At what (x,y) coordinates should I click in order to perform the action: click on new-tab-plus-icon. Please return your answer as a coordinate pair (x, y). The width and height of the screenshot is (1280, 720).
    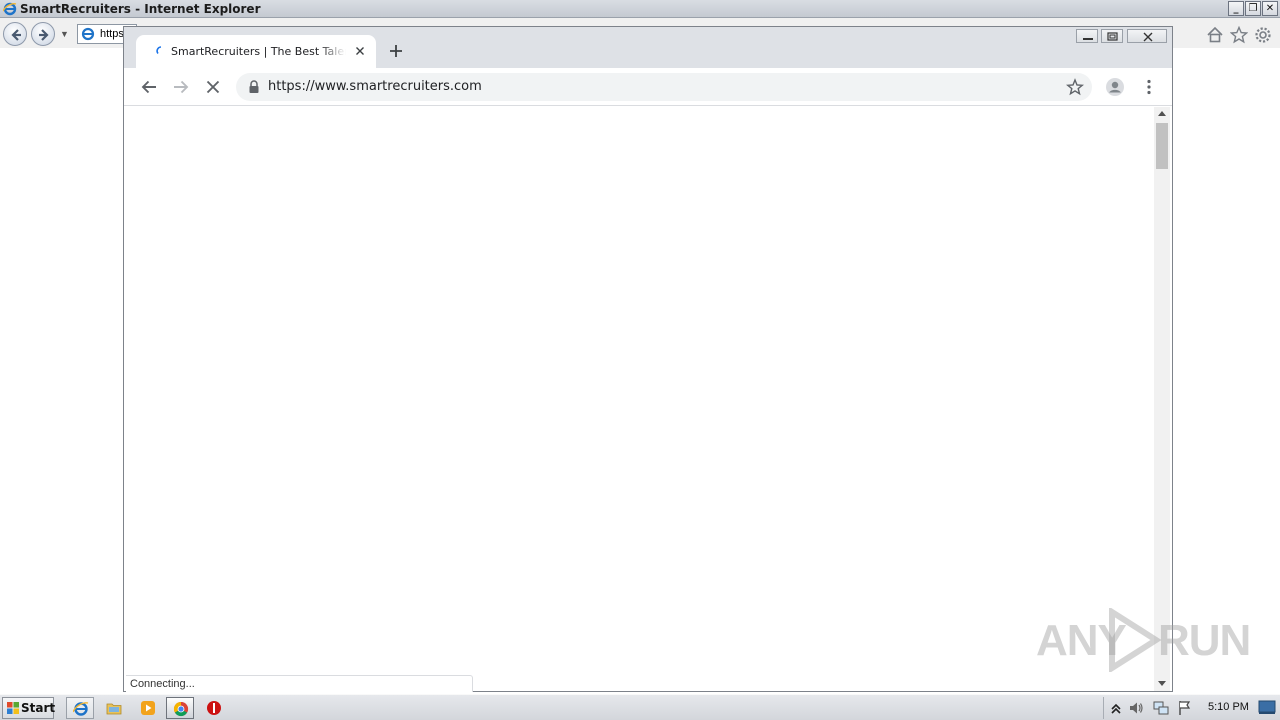
    Looking at the image, I should click on (396, 51).